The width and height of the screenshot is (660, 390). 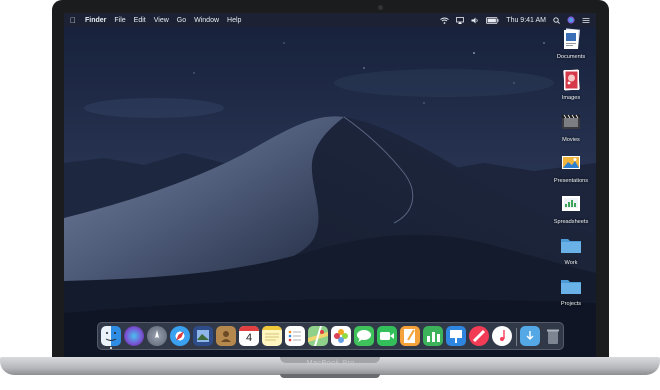 I want to click on movies-stack-icon, so click(x=571, y=121).